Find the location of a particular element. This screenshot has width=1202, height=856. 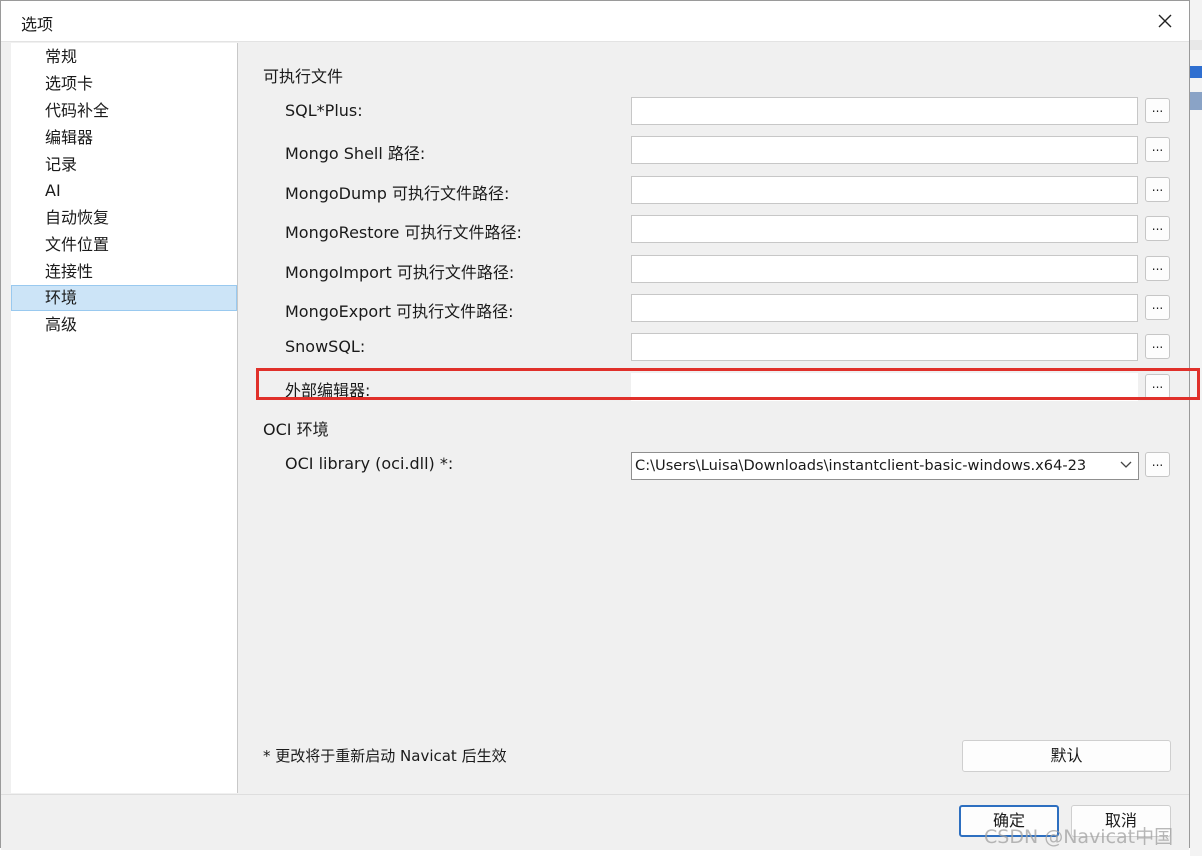

sidebar-item-connectivity: 连接性 is located at coordinates (124, 272).